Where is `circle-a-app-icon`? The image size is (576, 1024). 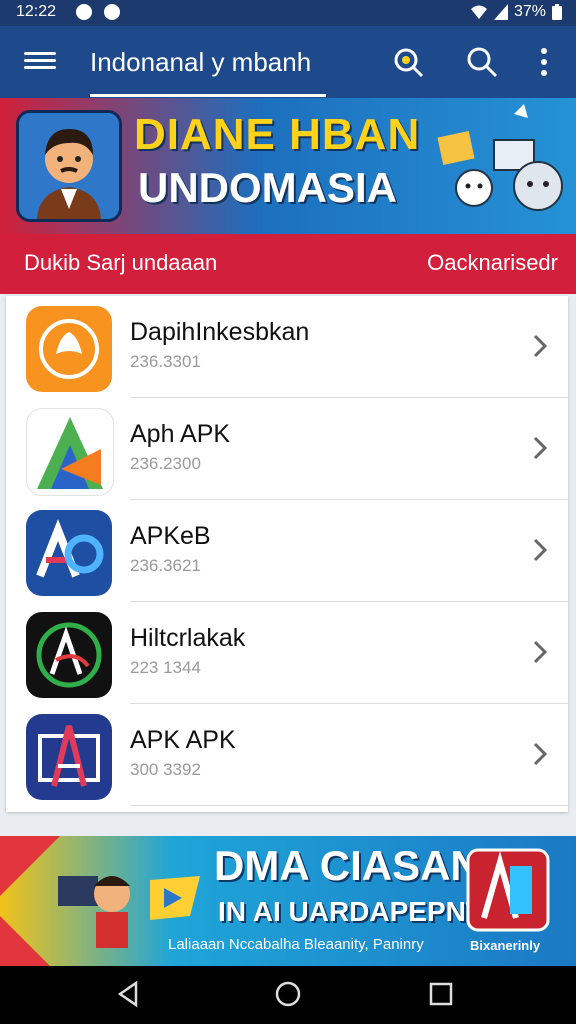
circle-a-app-icon is located at coordinates (69, 655).